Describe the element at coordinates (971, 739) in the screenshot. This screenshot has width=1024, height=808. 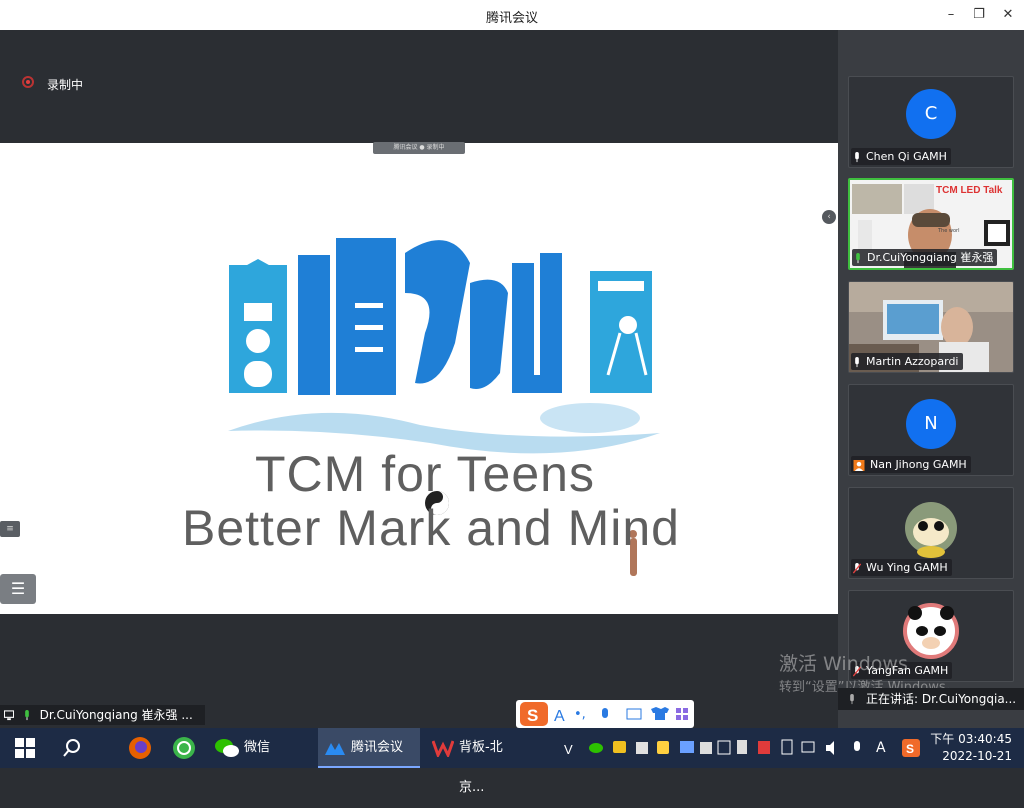
I see `clock-time: 下午 03:40:45` at that location.